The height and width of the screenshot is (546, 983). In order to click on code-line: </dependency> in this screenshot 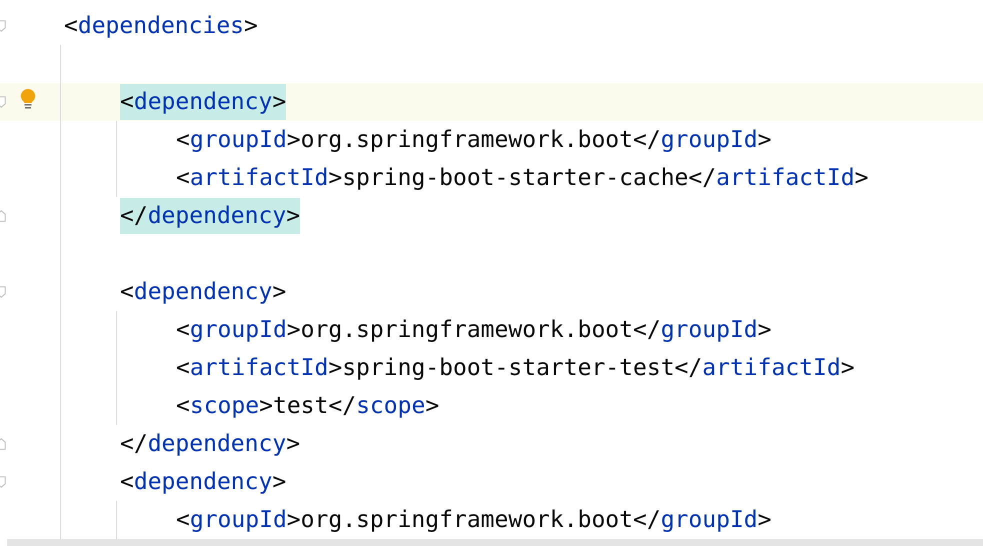, I will do `click(210, 444)`.